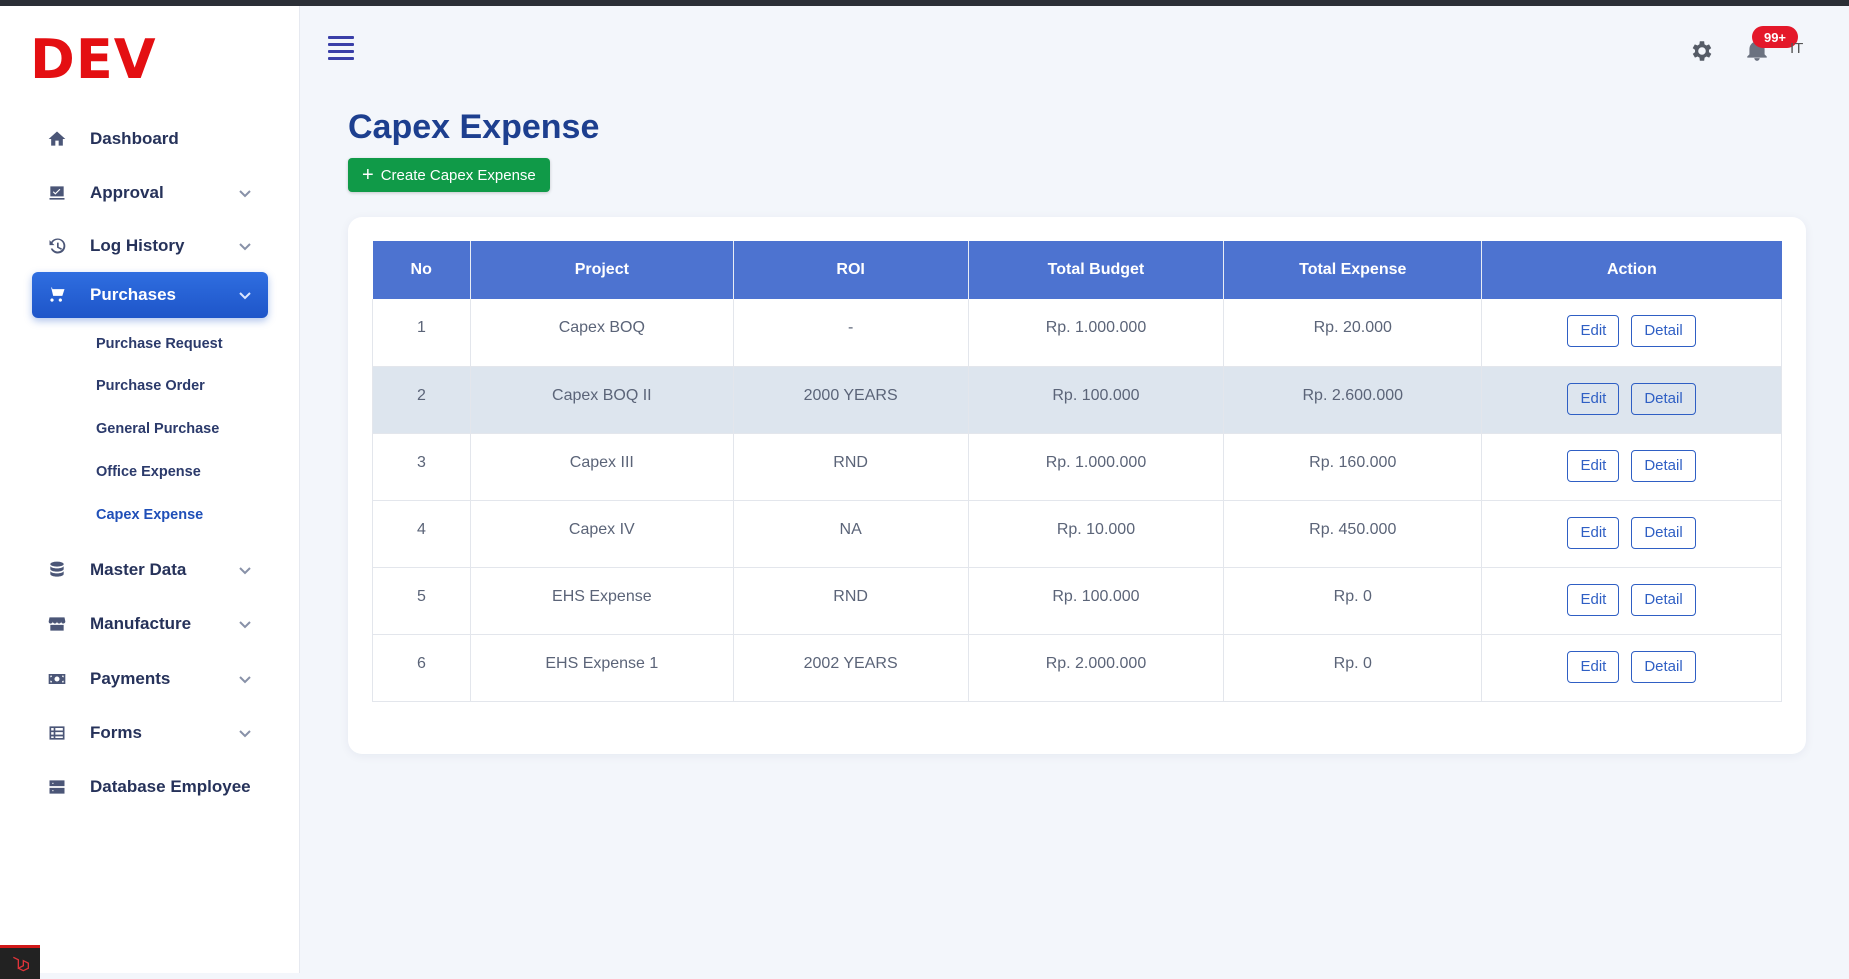  I want to click on sidebar-item-approval: Approval, so click(150, 193).